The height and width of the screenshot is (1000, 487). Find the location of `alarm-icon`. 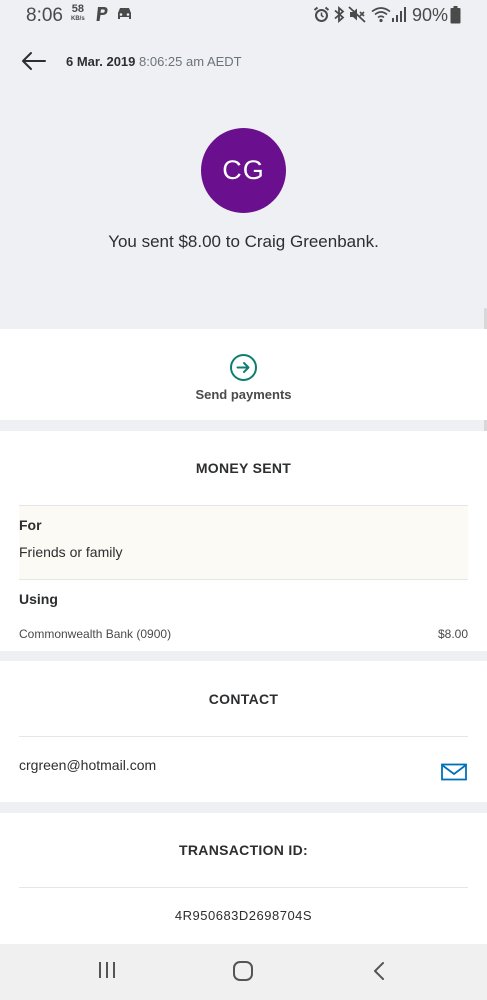

alarm-icon is located at coordinates (321, 14).